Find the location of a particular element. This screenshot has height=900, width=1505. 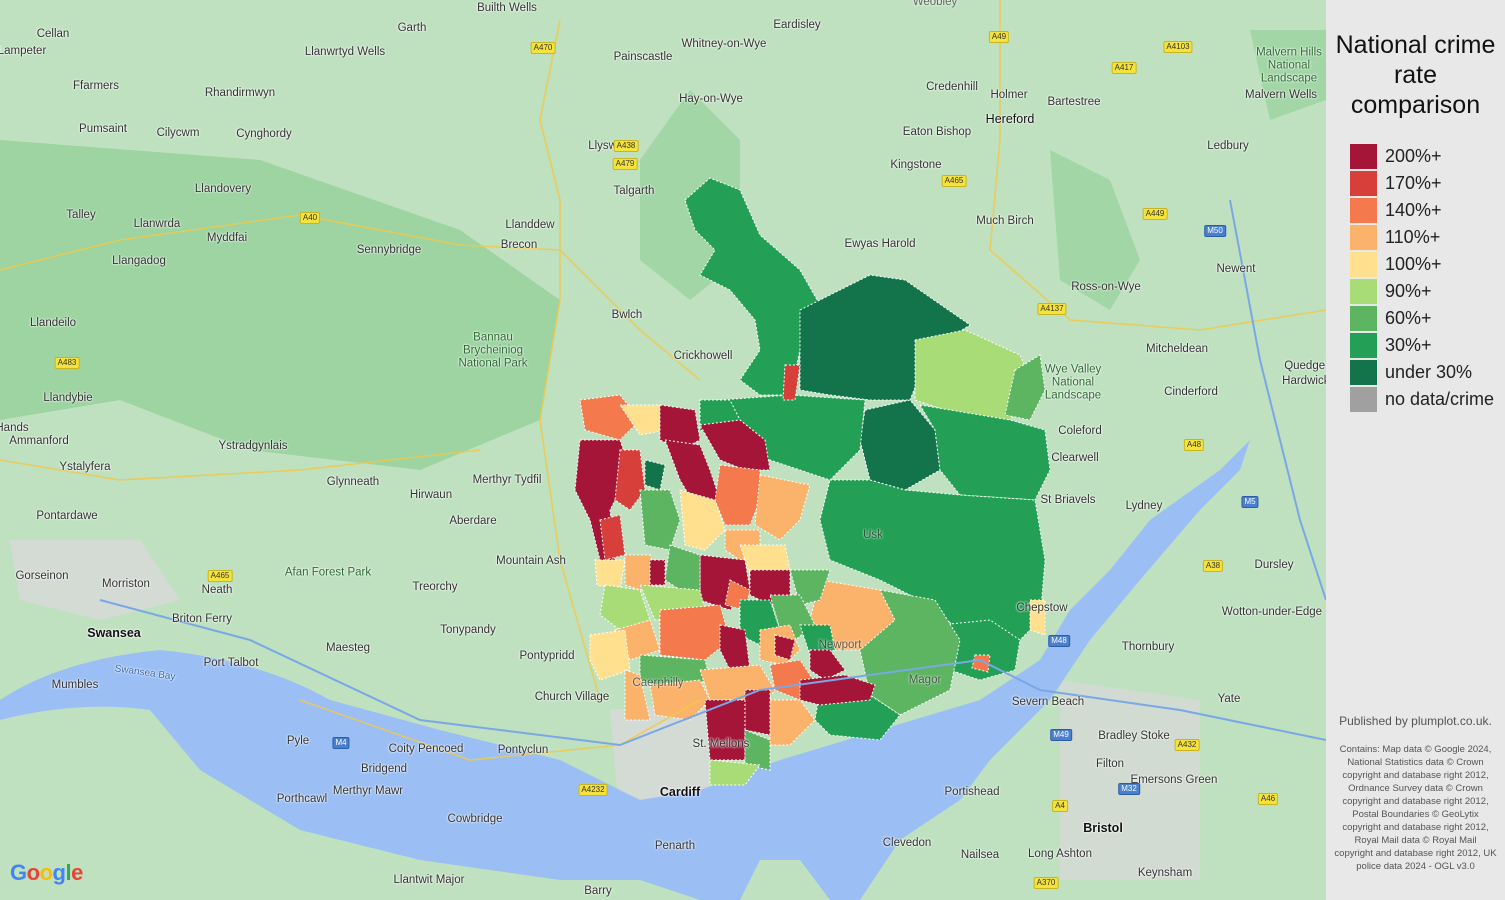

road-shield: A40 is located at coordinates (310, 218).